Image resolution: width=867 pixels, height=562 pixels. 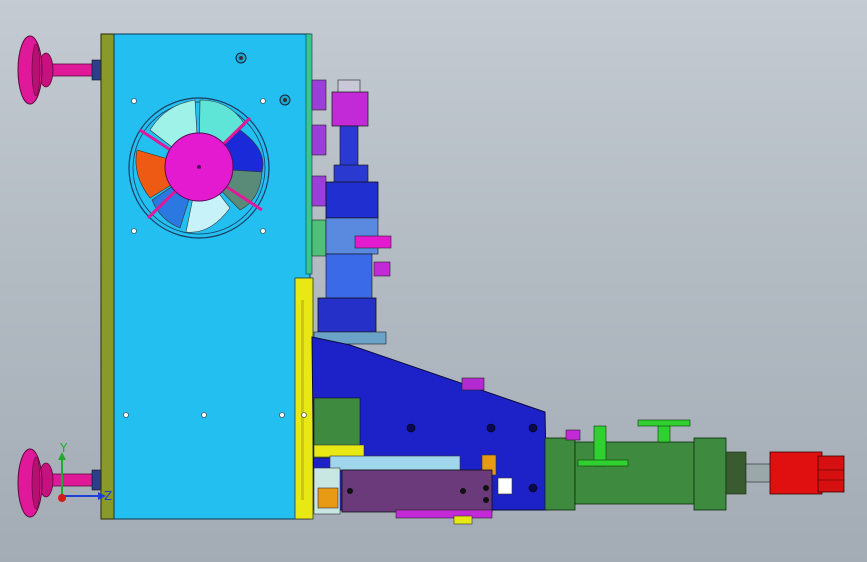 I want to click on coordinate-triad: Y Z, so click(x=85, y=472).